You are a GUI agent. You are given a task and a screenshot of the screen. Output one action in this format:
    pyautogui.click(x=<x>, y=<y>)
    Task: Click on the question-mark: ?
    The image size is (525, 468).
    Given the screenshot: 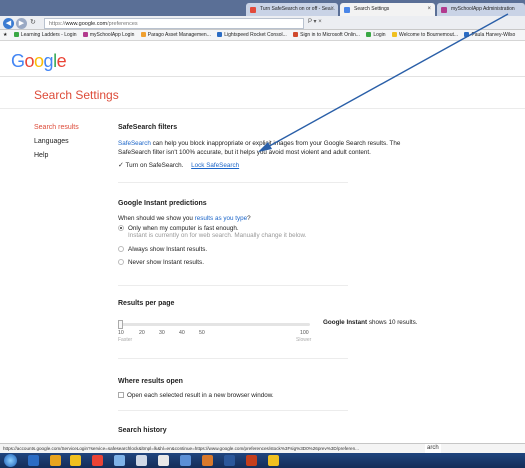 What is the action you would take?
    pyautogui.click(x=249, y=218)
    